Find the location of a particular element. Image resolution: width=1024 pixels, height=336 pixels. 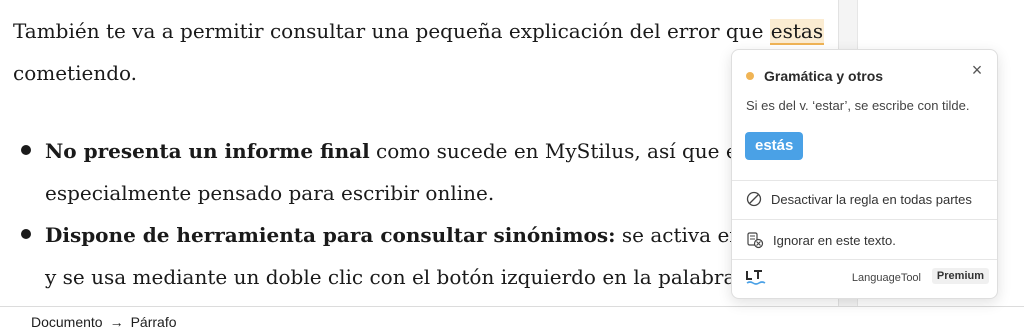

breadcrumb: Documento → Párrafo is located at coordinates (104, 322).